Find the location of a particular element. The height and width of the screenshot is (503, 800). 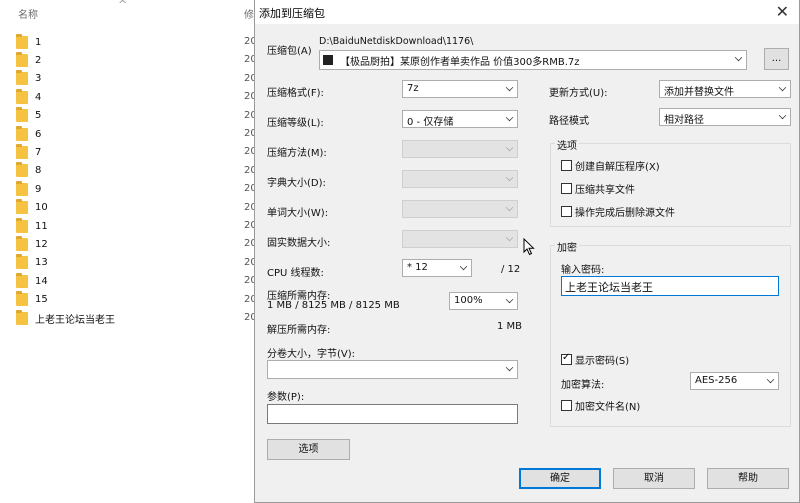

cancel-button: 取消 is located at coordinates (654, 478).